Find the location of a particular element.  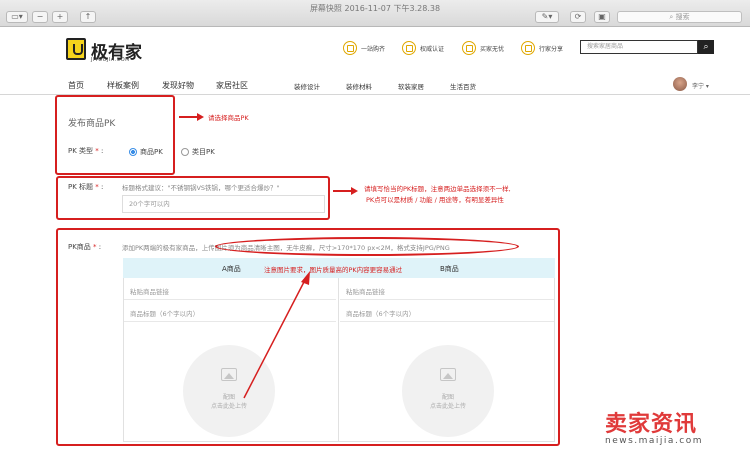

annotation-diagonal-line is located at coordinates (274, 339).